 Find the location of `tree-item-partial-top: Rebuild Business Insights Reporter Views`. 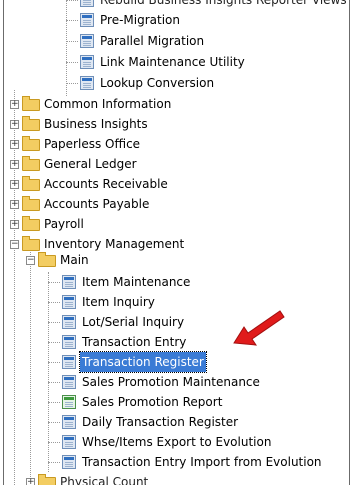

tree-item-partial-top: Rebuild Business Insights Reporter Views is located at coordinates (176, 5).